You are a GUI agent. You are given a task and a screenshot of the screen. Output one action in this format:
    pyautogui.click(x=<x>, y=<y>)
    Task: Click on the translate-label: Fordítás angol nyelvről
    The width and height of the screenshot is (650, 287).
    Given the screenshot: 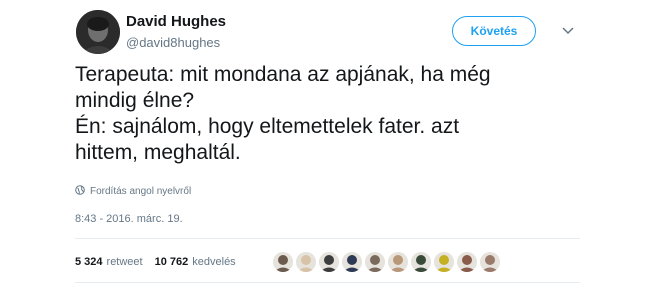 What is the action you would take?
    pyautogui.click(x=141, y=191)
    